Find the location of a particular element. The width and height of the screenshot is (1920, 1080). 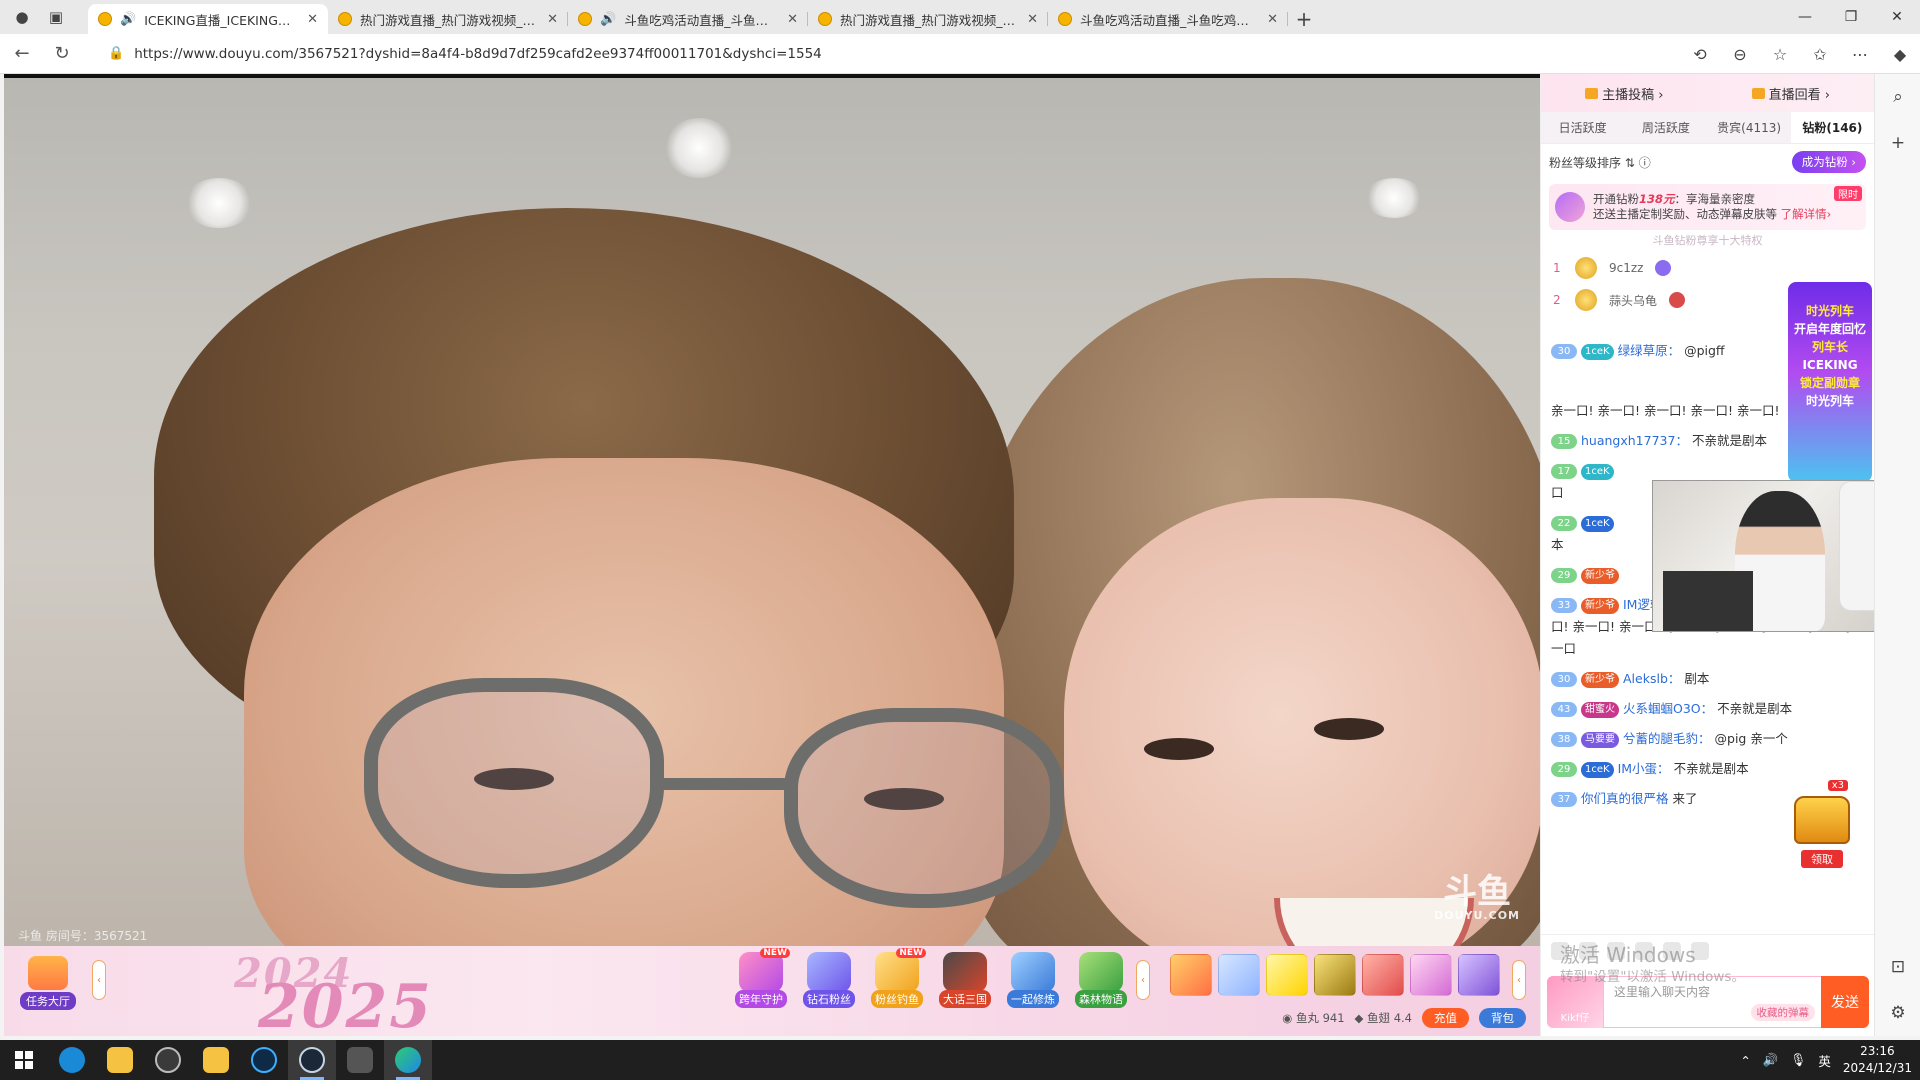

taskbar-app-steam is located at coordinates (312, 1060).